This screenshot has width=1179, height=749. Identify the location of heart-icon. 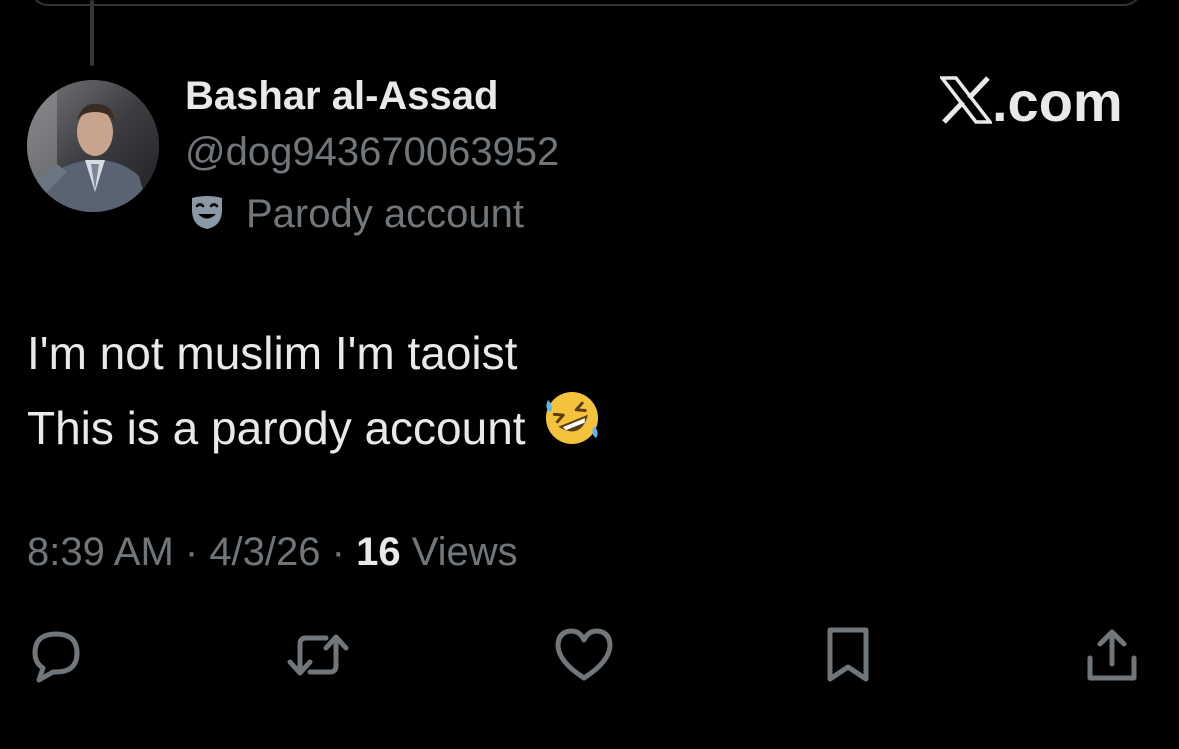
(584, 657).